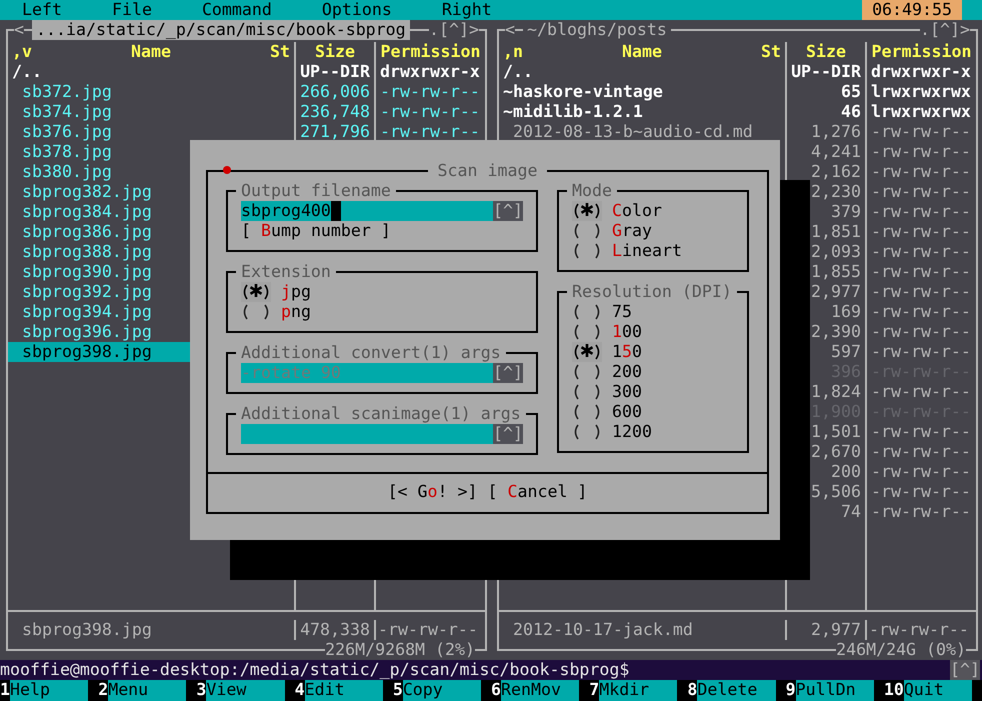 The width and height of the screenshot is (982, 701). Describe the element at coordinates (540, 690) in the screenshot. I see `function-key-button: RenMov` at that location.